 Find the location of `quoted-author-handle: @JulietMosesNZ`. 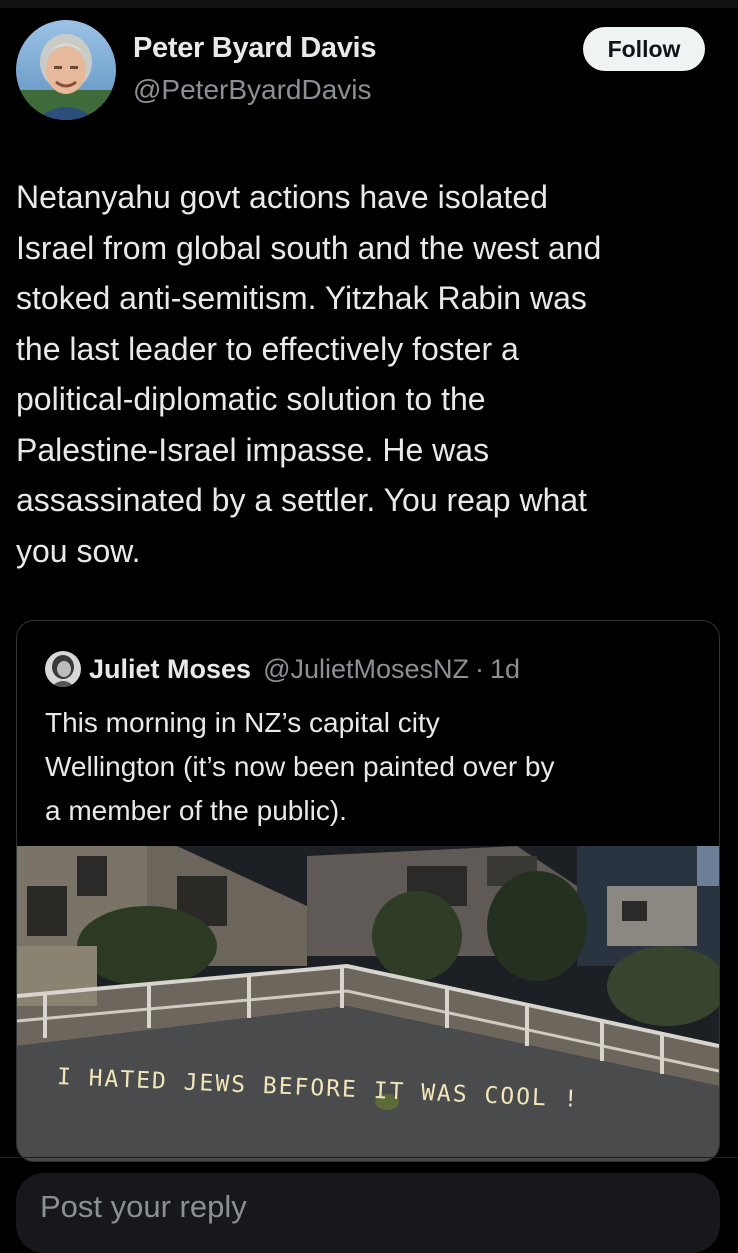

quoted-author-handle: @JulietMosesNZ is located at coordinates (366, 669).